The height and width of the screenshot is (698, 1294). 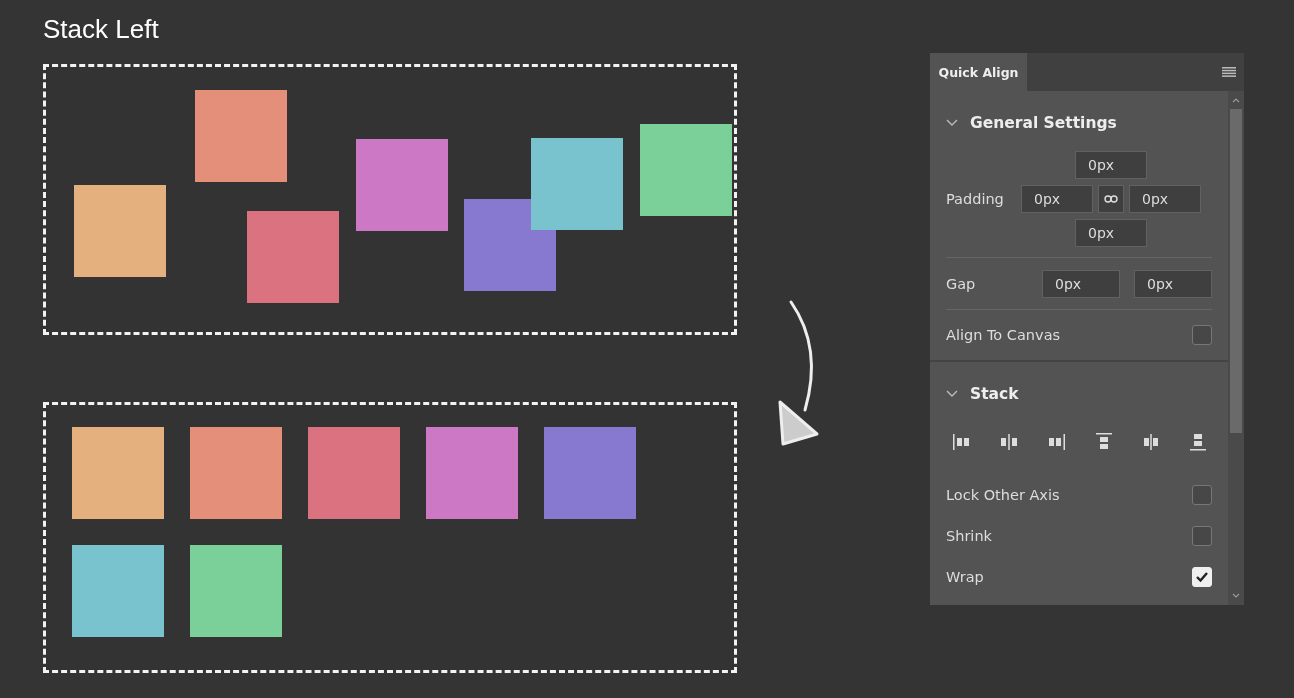 What do you see at coordinates (1111, 233) in the screenshot?
I see `padding-bottom-field: 0px` at bounding box center [1111, 233].